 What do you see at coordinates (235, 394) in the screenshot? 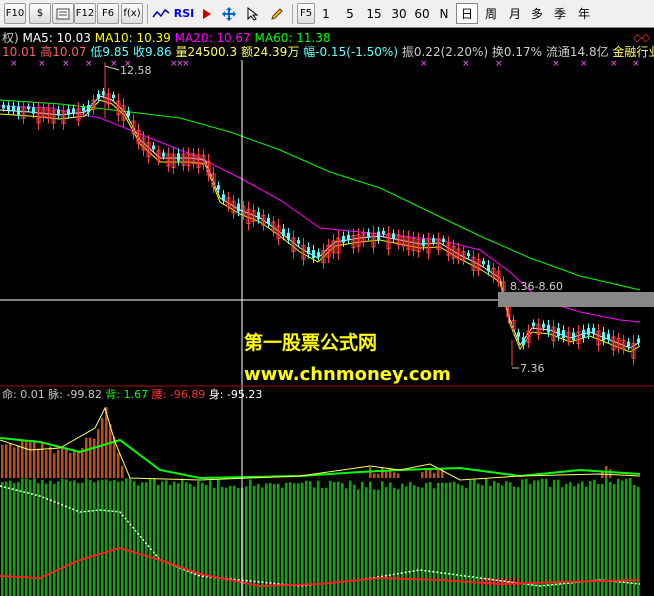
I see `indicator-e: 身: -95.23` at bounding box center [235, 394].